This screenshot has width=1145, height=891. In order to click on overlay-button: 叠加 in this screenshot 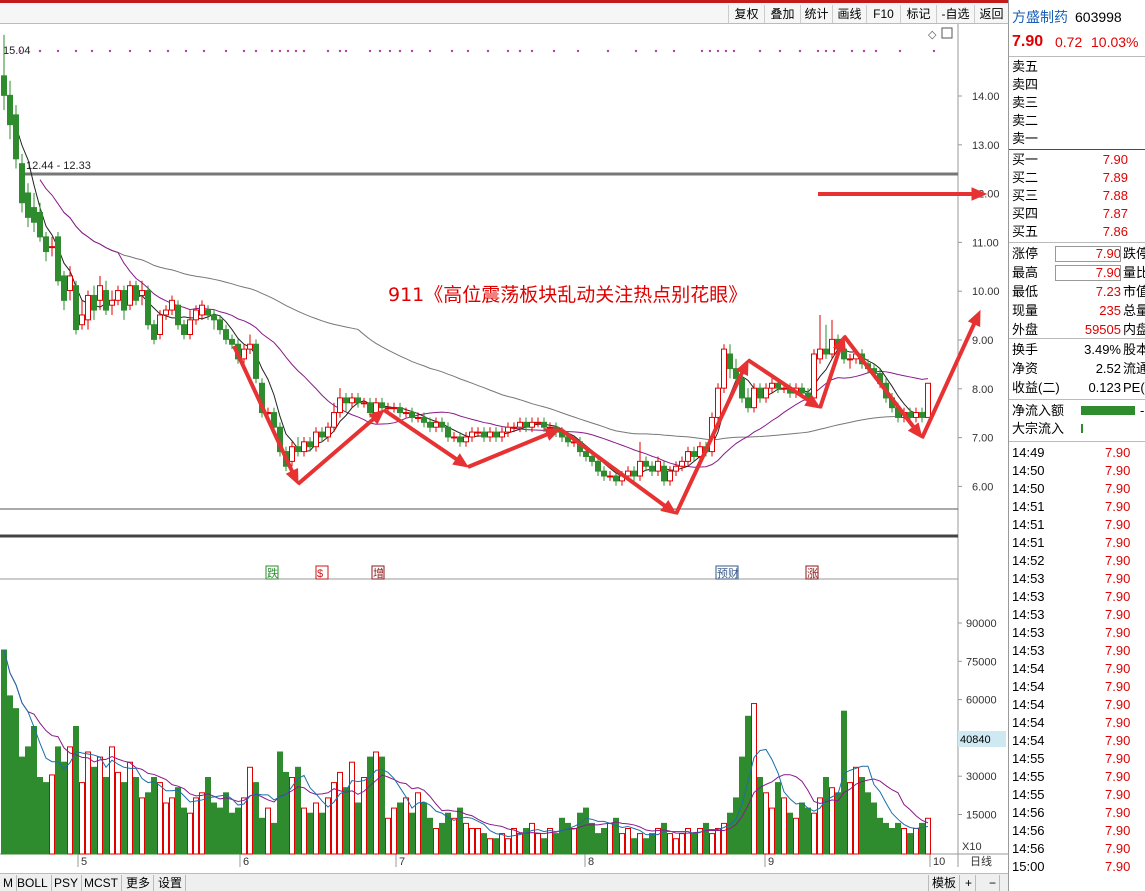, I will do `click(782, 14)`.